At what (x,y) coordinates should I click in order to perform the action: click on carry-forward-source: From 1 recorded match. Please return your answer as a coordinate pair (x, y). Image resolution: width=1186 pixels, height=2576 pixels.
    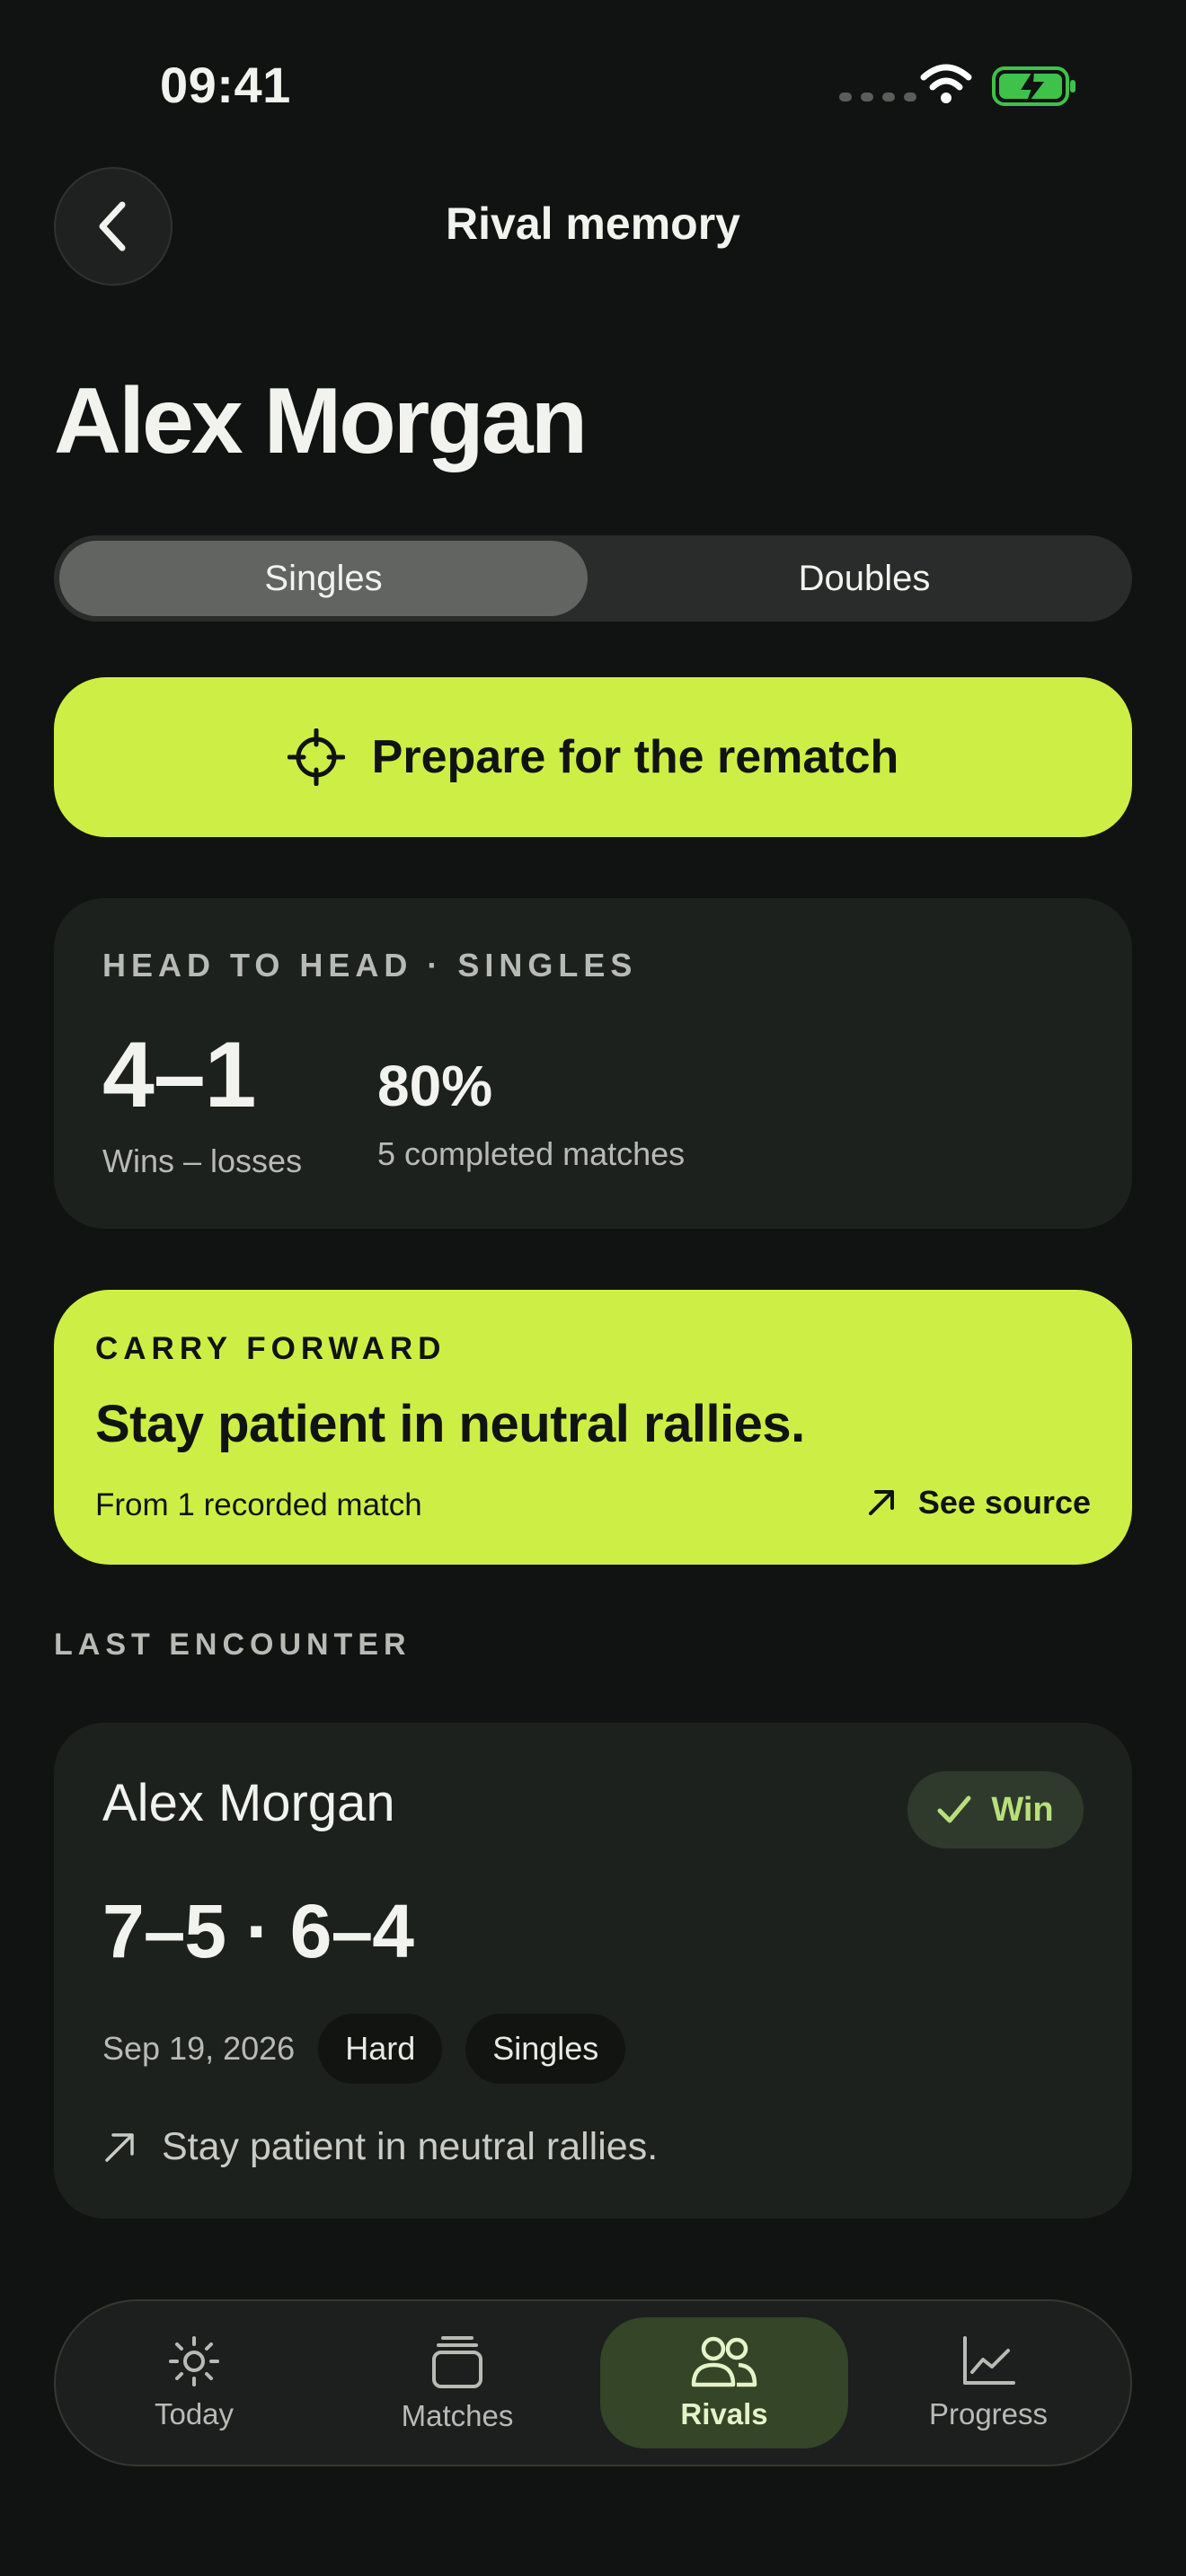
    Looking at the image, I should click on (258, 1504).